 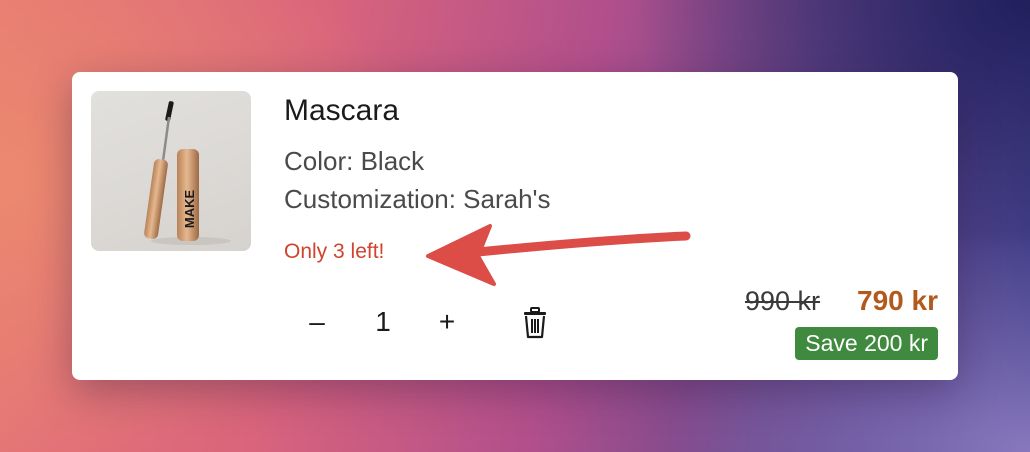 I want to click on quantity-value: 1, so click(x=383, y=321).